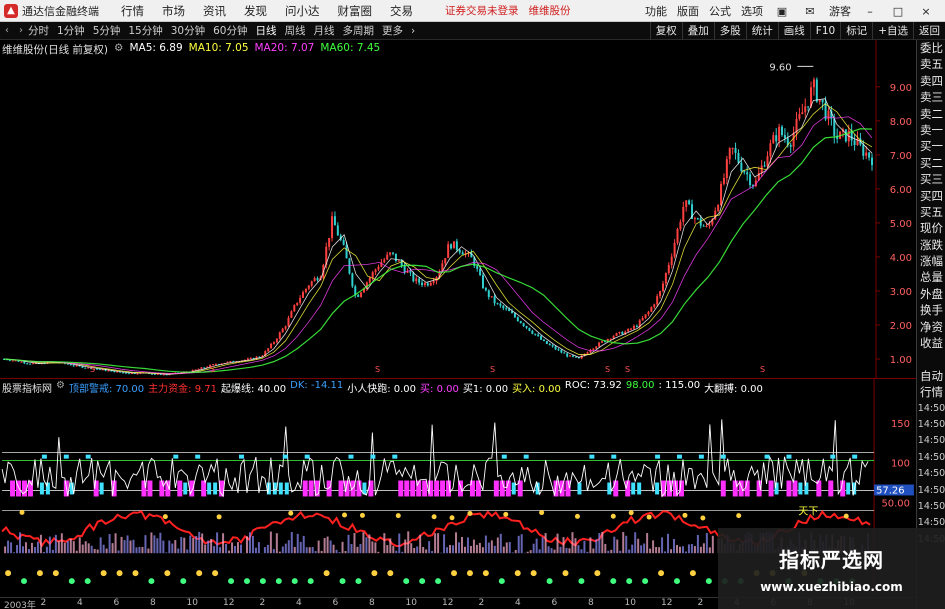  What do you see at coordinates (892, 30) in the screenshot?
I see `tool-add-watchlist: +自选` at bounding box center [892, 30].